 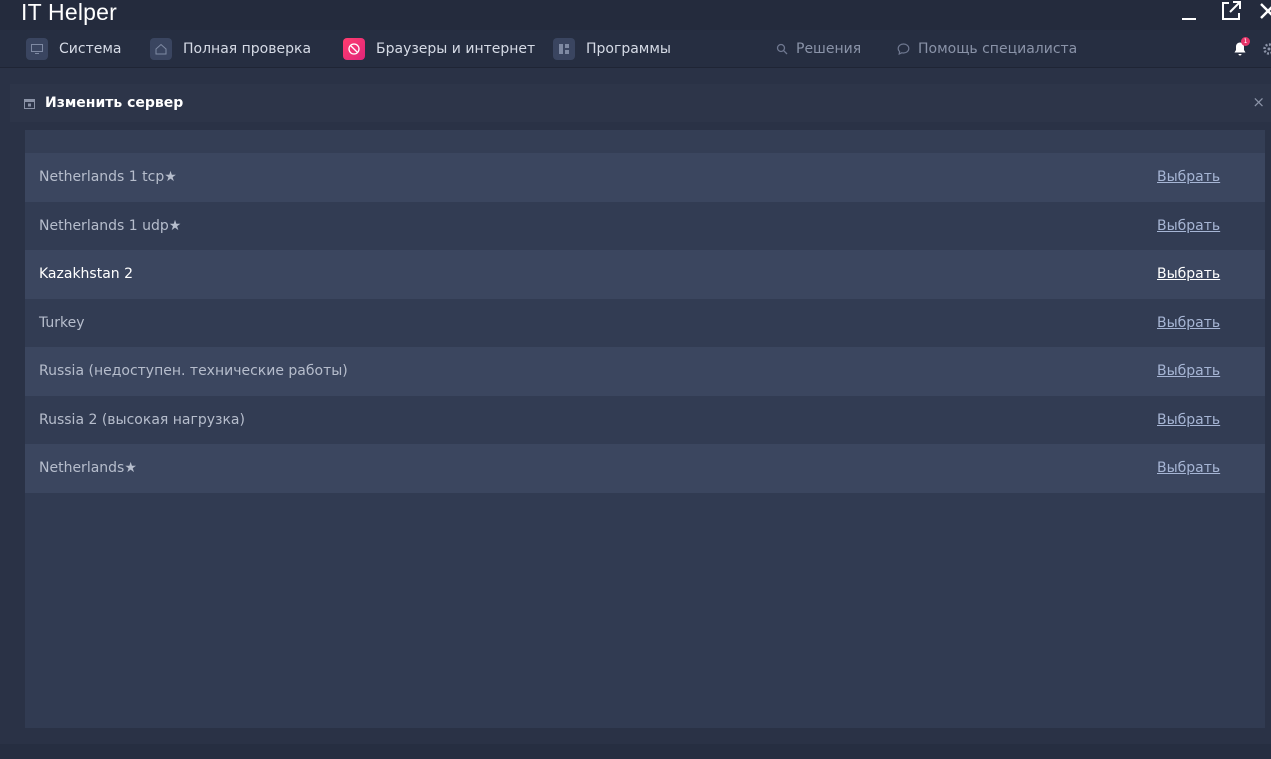 I want to click on nav-item-system: Система, so click(x=73, y=49).